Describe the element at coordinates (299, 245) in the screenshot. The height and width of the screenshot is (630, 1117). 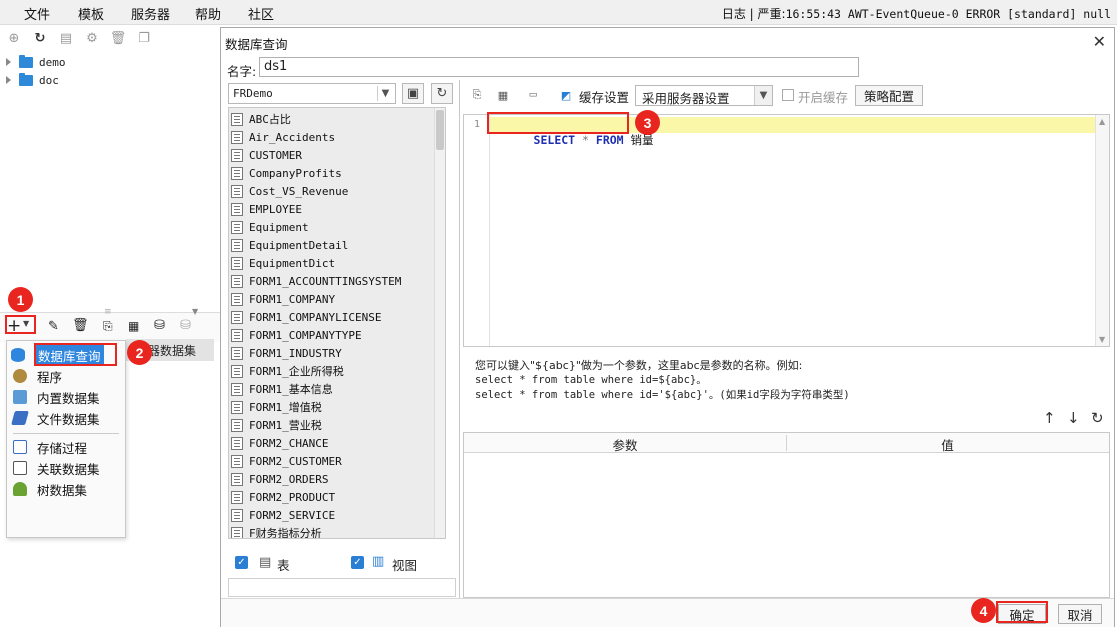
I see `table-name: EquipmentDetail` at that location.